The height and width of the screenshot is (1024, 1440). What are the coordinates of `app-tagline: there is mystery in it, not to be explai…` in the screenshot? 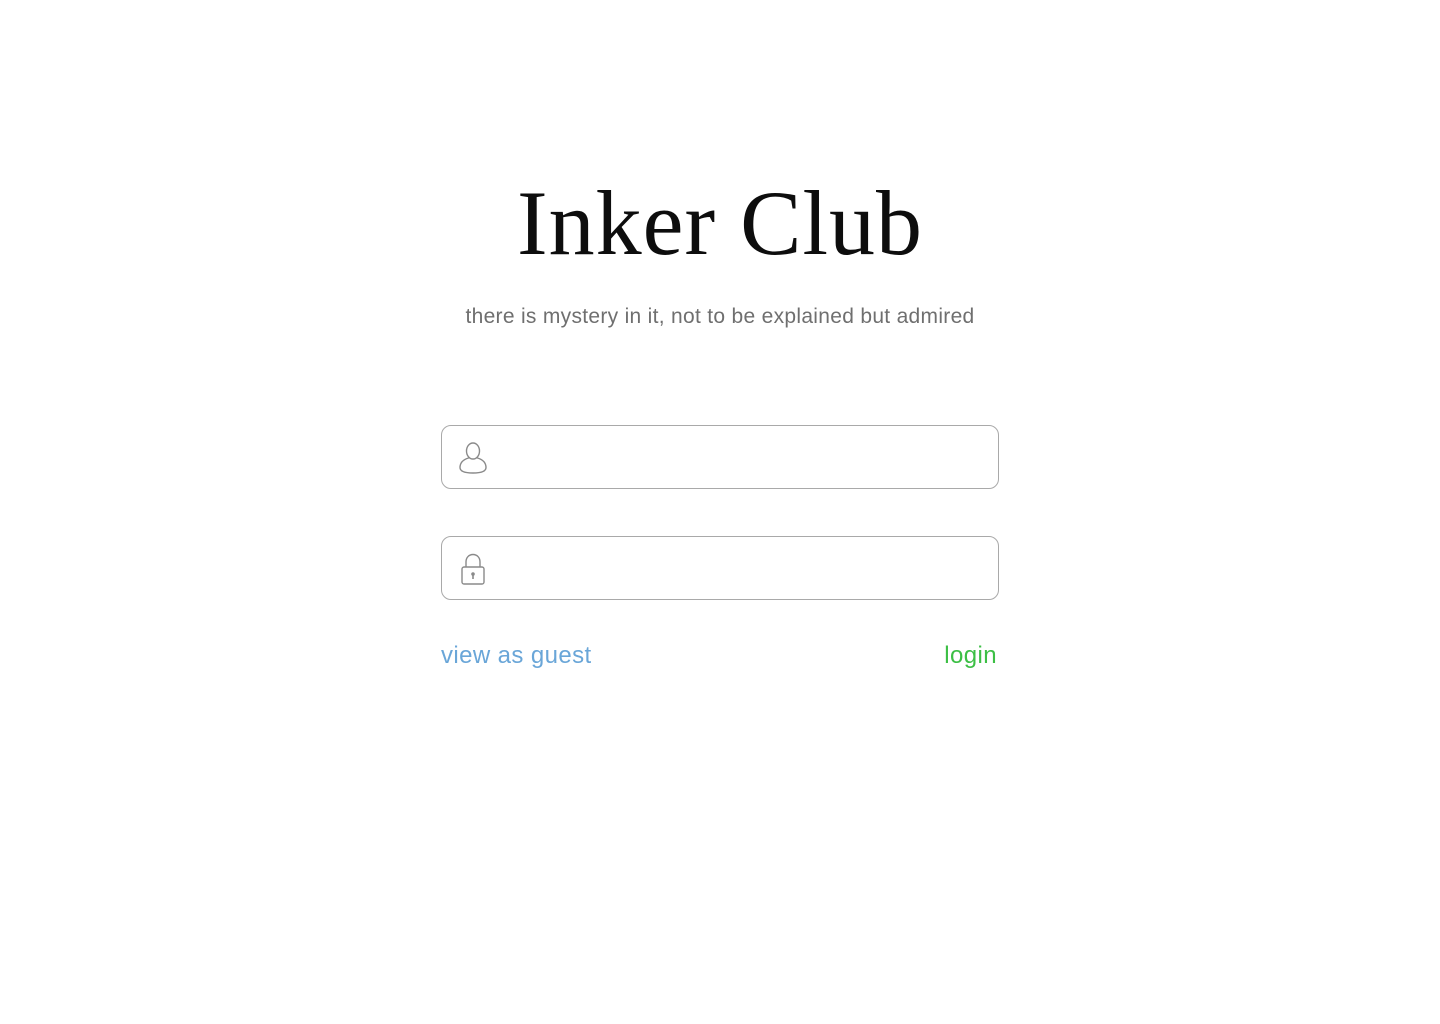 It's located at (720, 316).